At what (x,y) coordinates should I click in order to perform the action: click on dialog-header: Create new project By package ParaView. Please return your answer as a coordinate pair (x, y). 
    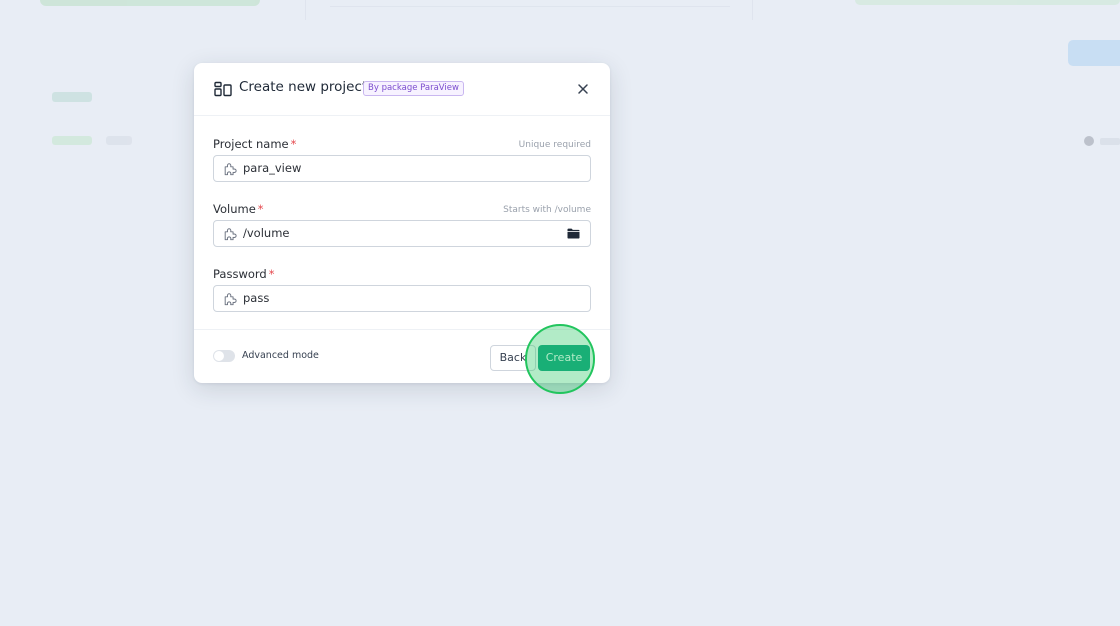
    Looking at the image, I should click on (402, 89).